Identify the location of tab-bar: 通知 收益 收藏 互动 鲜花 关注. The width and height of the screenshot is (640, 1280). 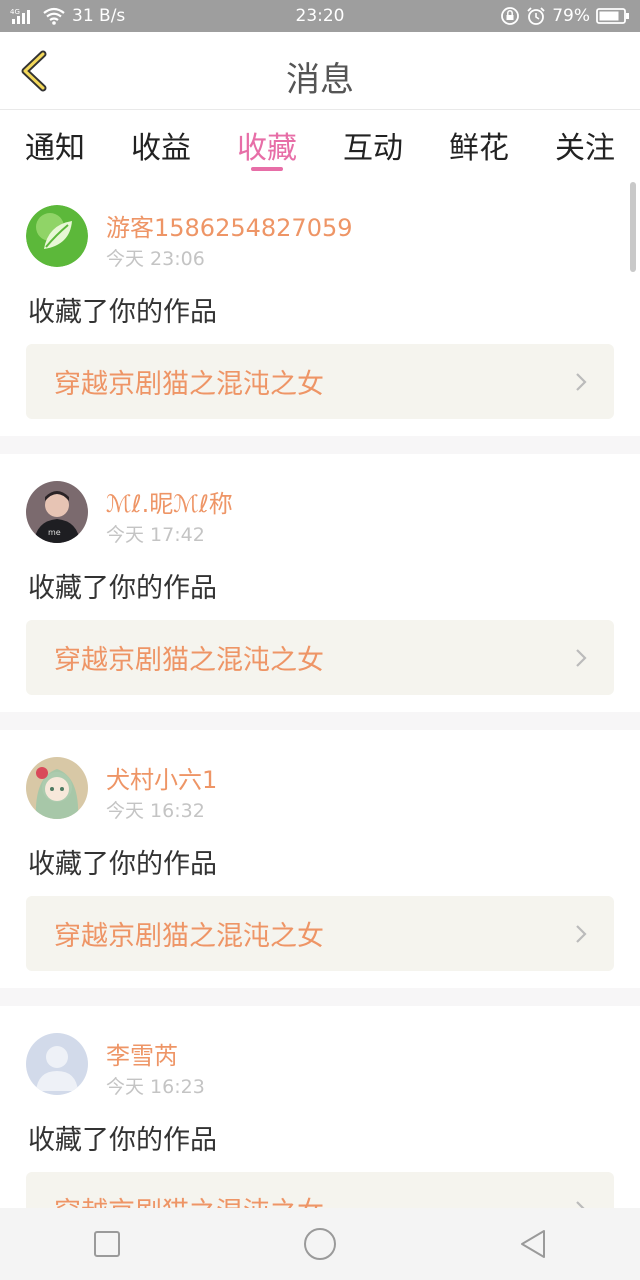
(320, 144).